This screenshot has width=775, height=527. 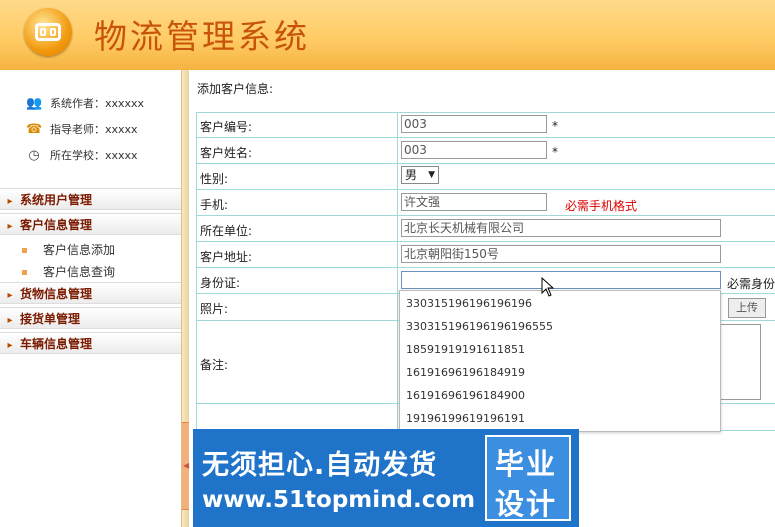 I want to click on author-info: 👥 系统作者：xxxxxx, so click(x=85, y=103).